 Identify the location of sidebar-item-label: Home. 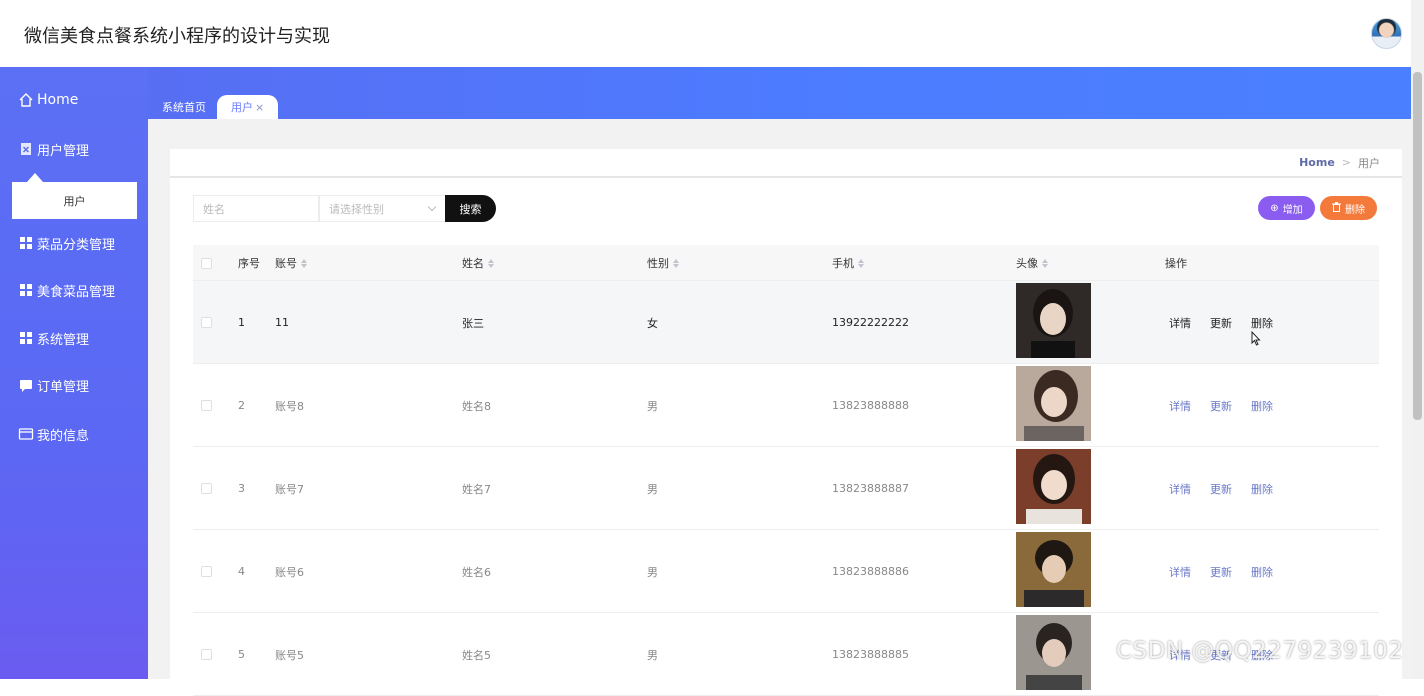
(58, 100).